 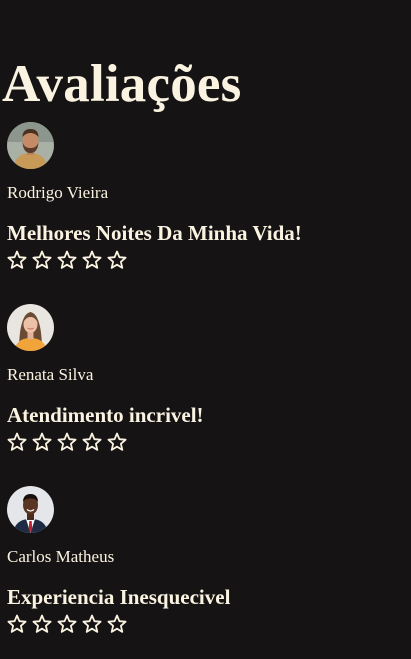 I want to click on man-suit-avatar-icon, so click(x=30, y=509).